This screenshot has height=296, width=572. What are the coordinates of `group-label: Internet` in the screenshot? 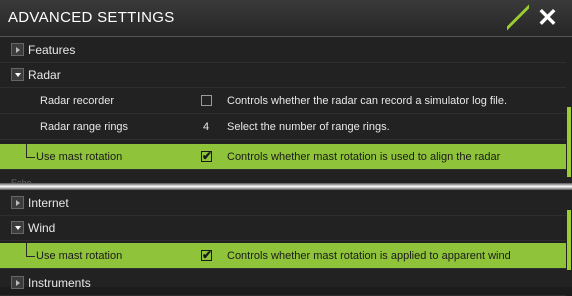 It's located at (48, 203).